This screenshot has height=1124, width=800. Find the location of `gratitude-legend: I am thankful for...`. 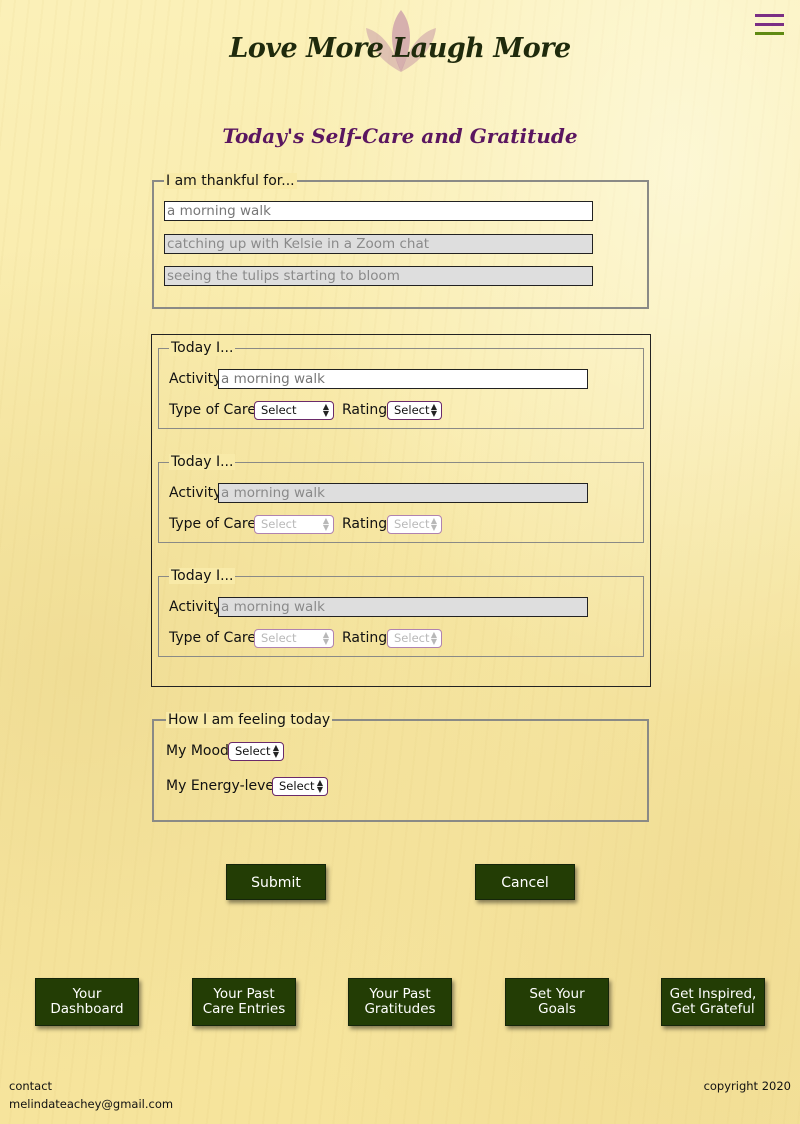

gratitude-legend: I am thankful for... is located at coordinates (230, 181).